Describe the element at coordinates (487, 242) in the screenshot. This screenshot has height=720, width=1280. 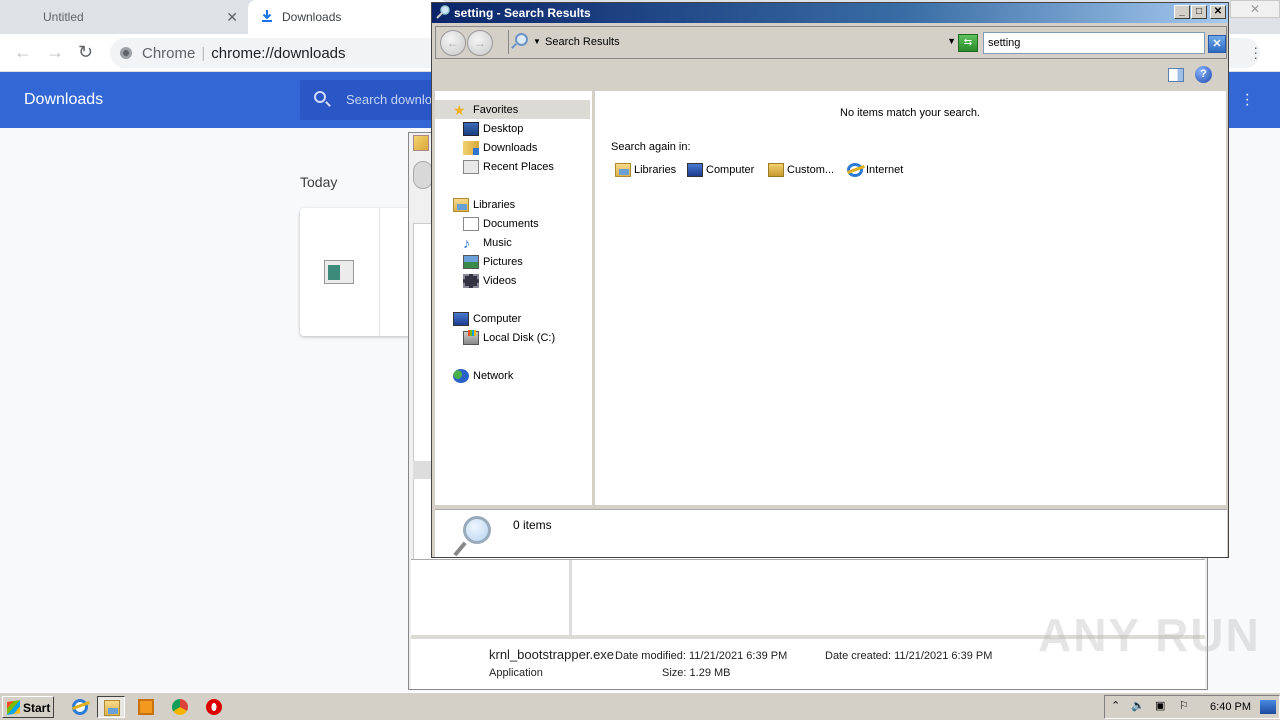
I see `nav-item-music: ♪ Music` at that location.